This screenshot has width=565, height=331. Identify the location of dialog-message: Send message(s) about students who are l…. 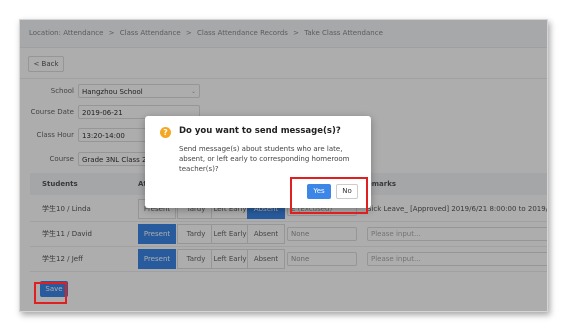
(264, 159).